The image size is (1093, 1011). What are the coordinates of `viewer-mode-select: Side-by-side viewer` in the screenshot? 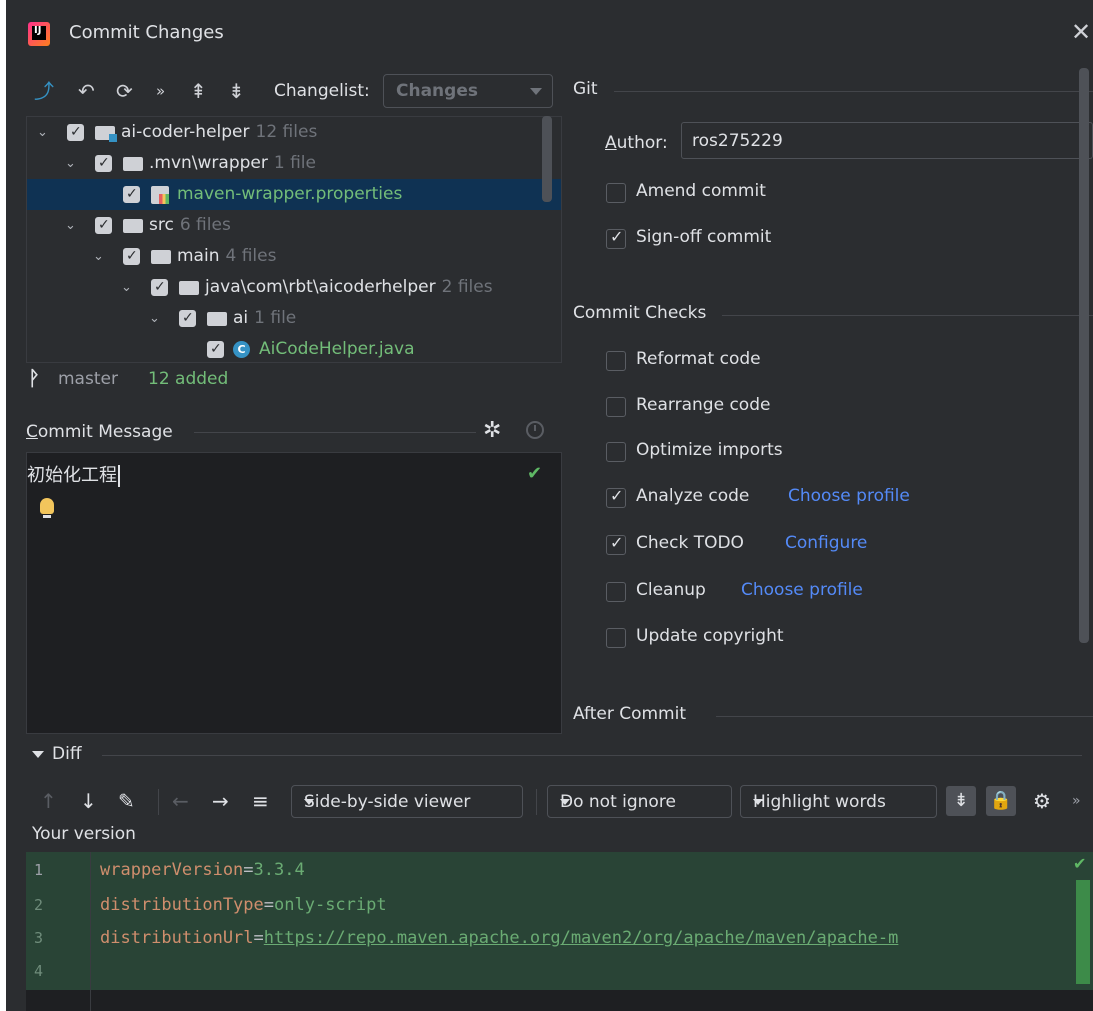 It's located at (407, 801).